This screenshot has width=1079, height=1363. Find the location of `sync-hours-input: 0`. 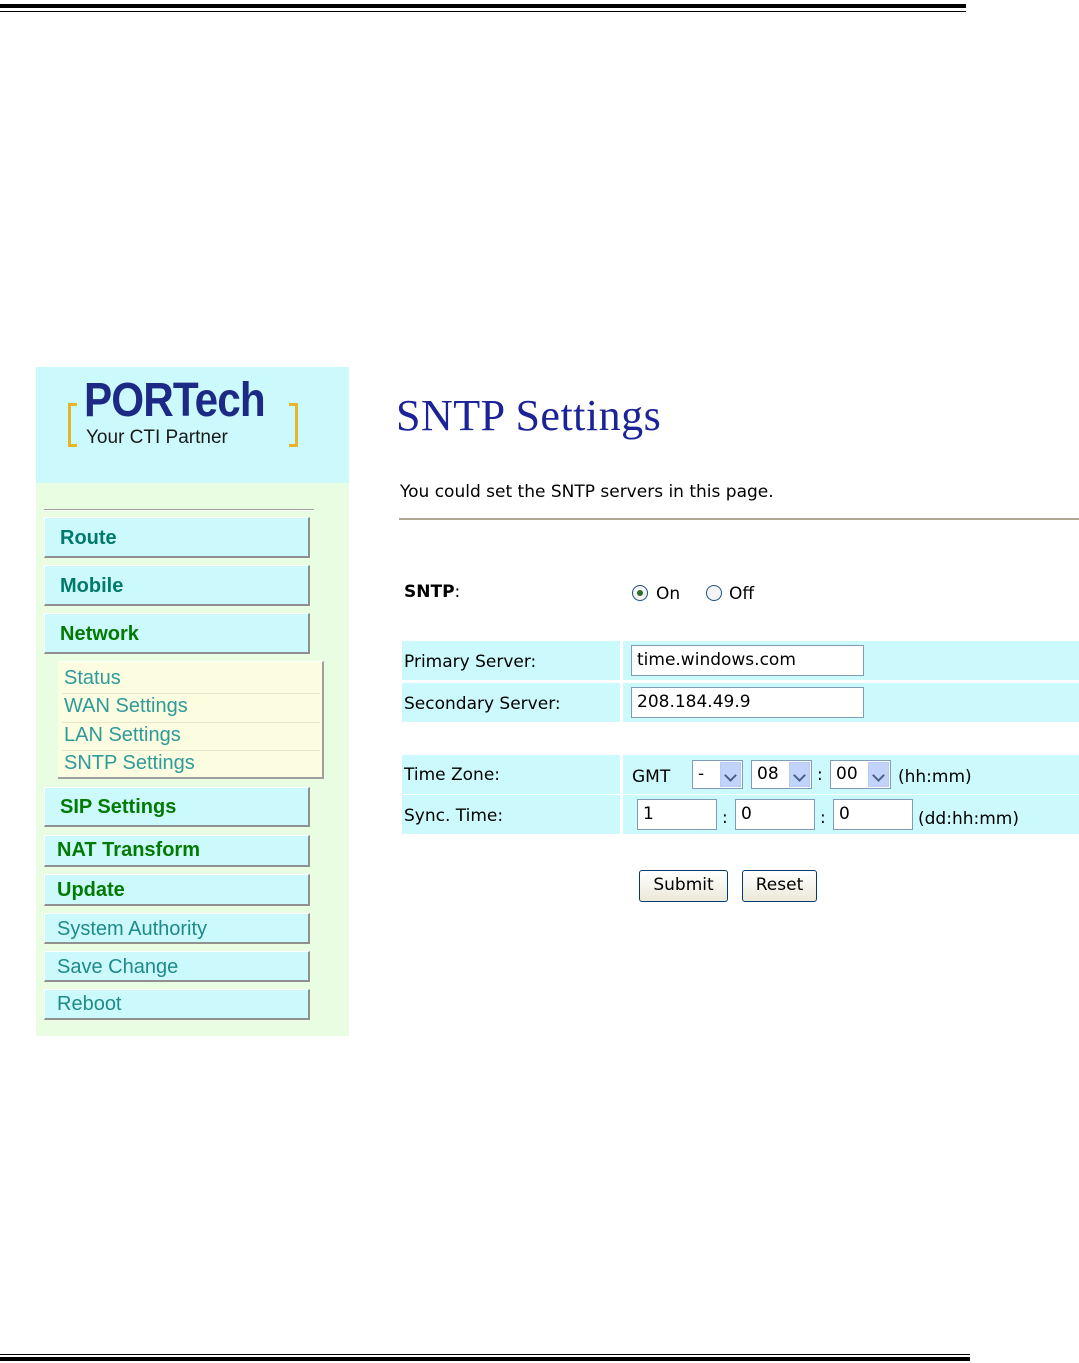

sync-hours-input: 0 is located at coordinates (775, 814).